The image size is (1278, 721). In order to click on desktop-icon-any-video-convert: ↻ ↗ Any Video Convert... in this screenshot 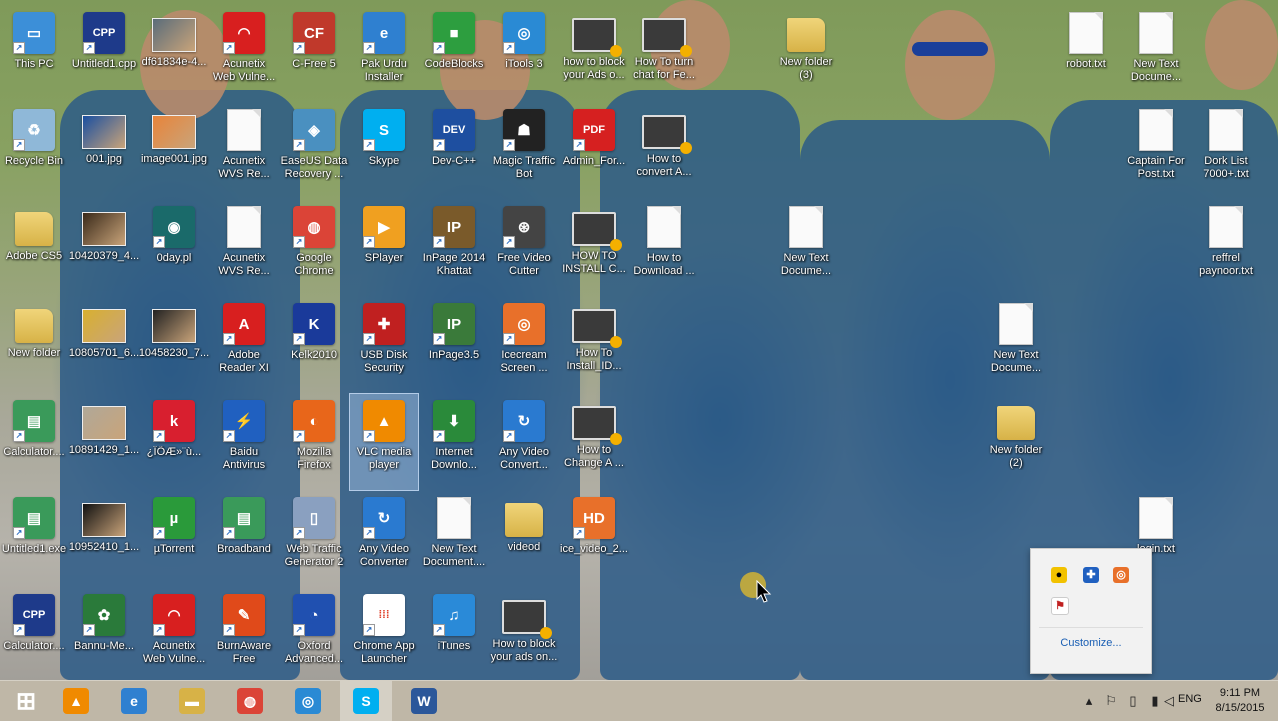, I will do `click(524, 442)`.